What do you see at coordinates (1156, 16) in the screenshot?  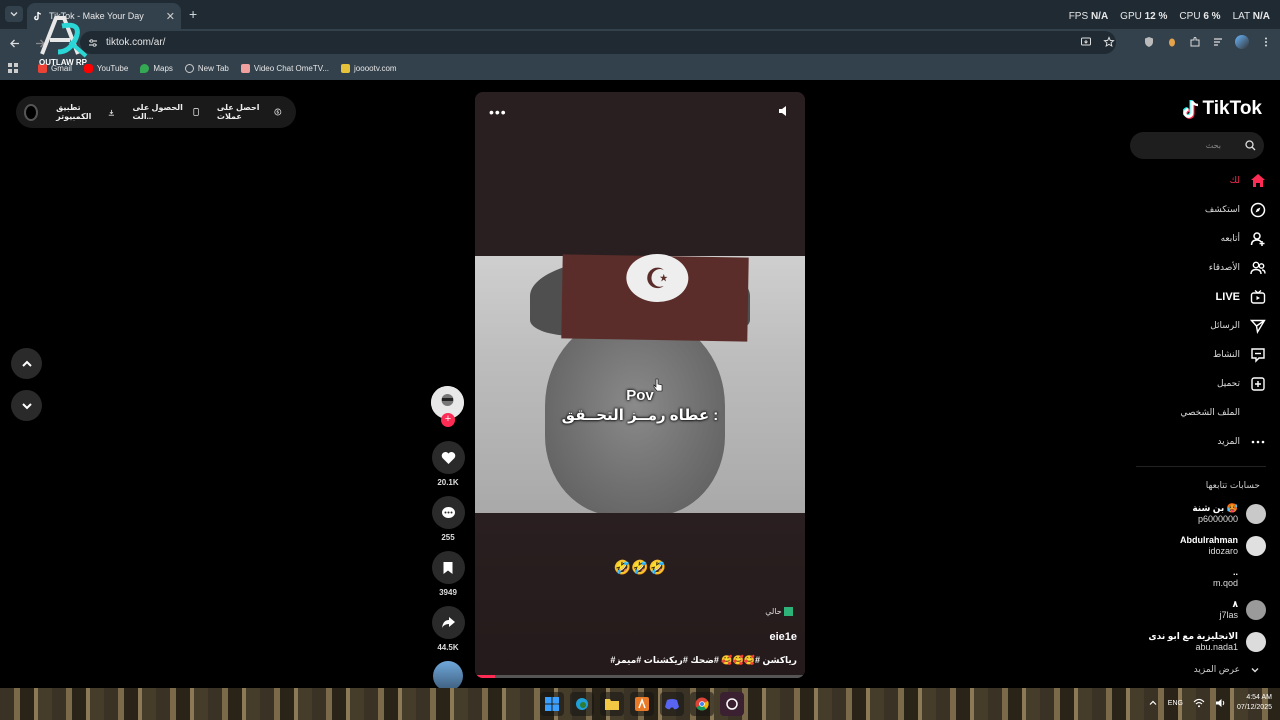 I see `gpu-value: 12 %` at bounding box center [1156, 16].